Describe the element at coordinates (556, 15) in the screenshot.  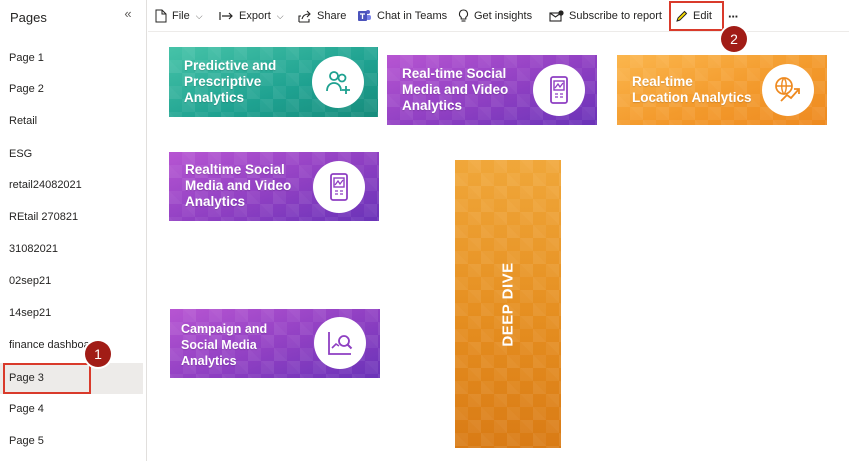
I see `subscribe-mail-icon` at that location.